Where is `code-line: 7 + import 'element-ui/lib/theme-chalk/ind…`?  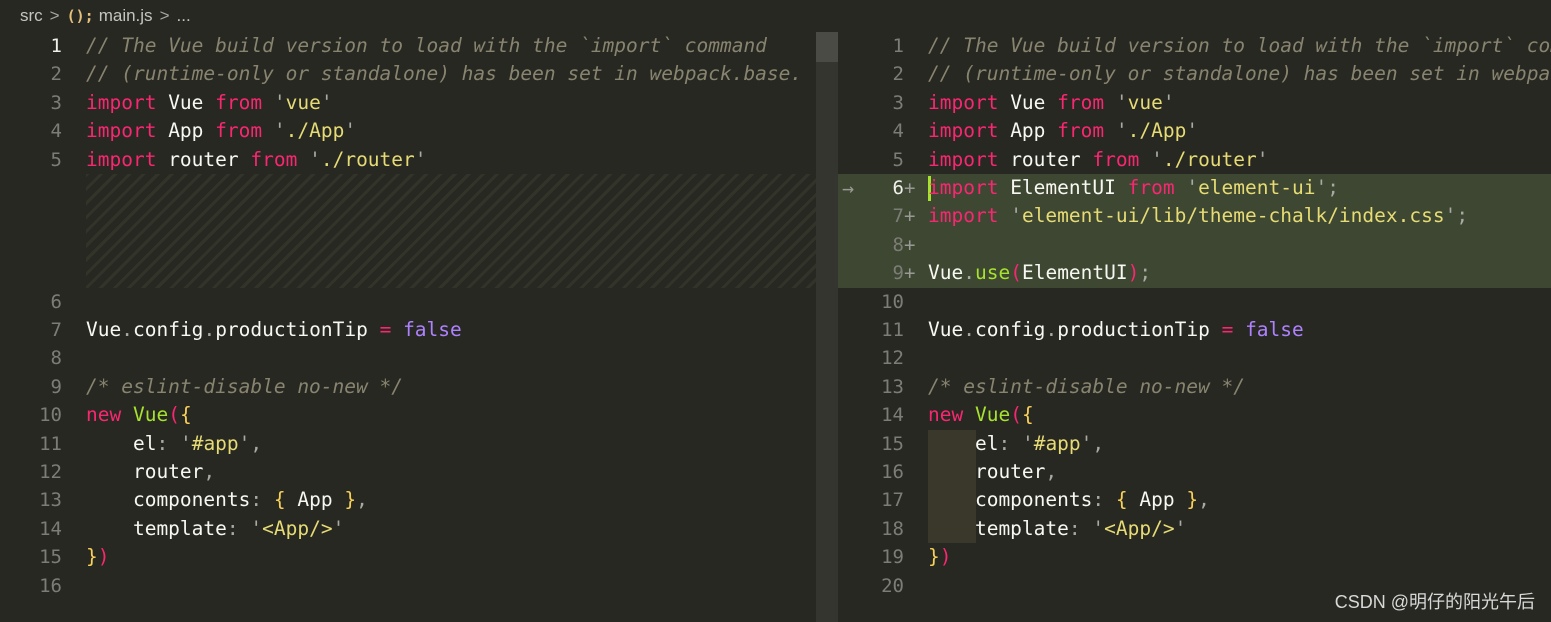
code-line: 7 + import 'element-ui/lib/theme-chalk/ind… is located at coordinates (1194, 216).